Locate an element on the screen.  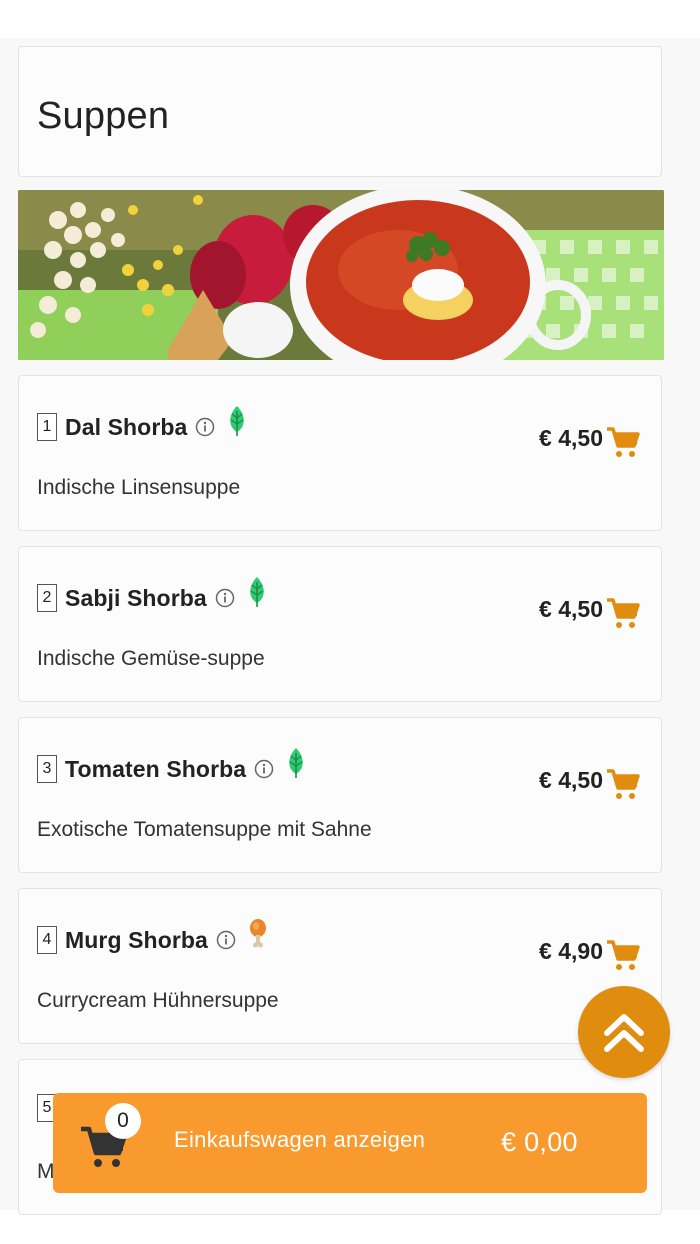
item-description: Currycream Hühnersuppe is located at coordinates (158, 1000).